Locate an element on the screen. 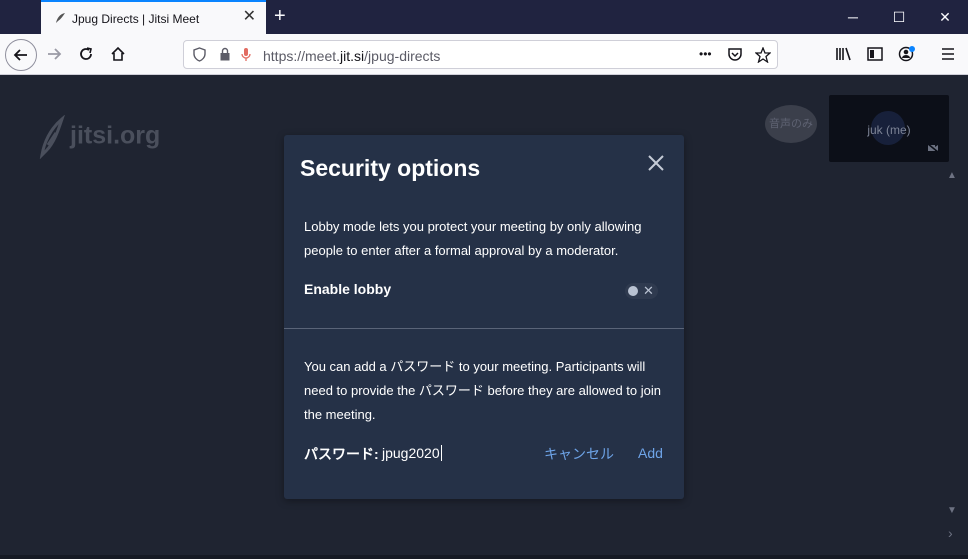 The height and width of the screenshot is (559, 968). maximize-icon: ☐ is located at coordinates (899, 17).